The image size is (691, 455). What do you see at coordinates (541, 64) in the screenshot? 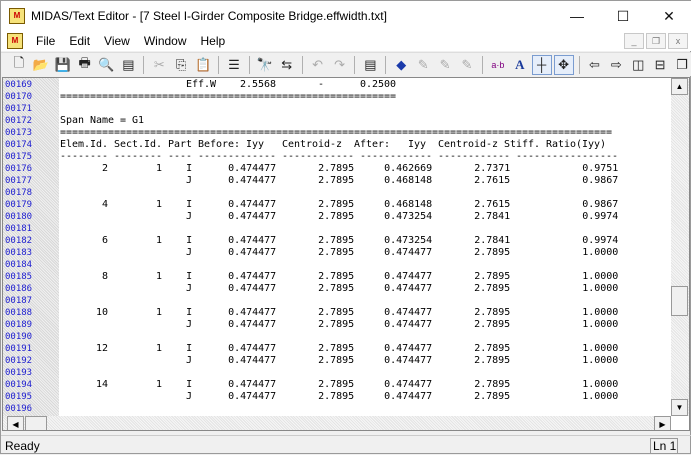
I see `crosshair-button: ┼` at bounding box center [541, 64].